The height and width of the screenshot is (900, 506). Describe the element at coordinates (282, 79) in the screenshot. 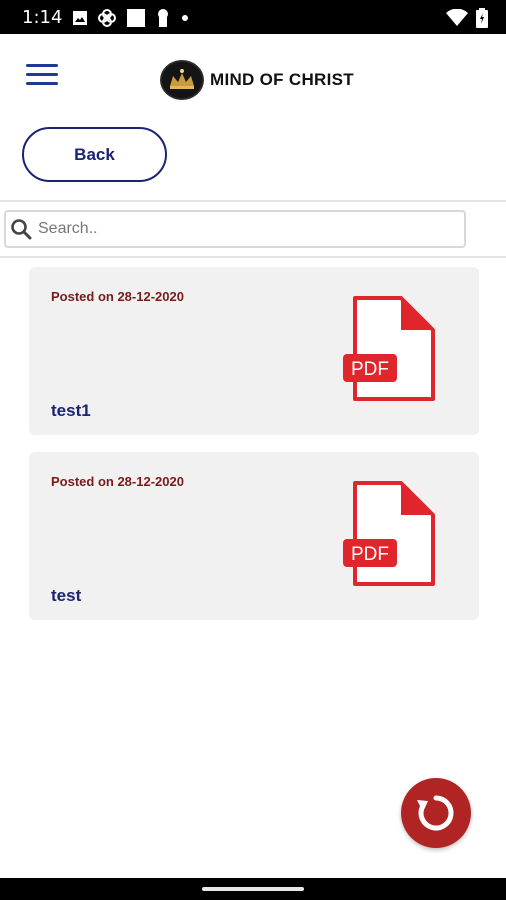

I see `app-title: MIND OF CHRIST` at that location.